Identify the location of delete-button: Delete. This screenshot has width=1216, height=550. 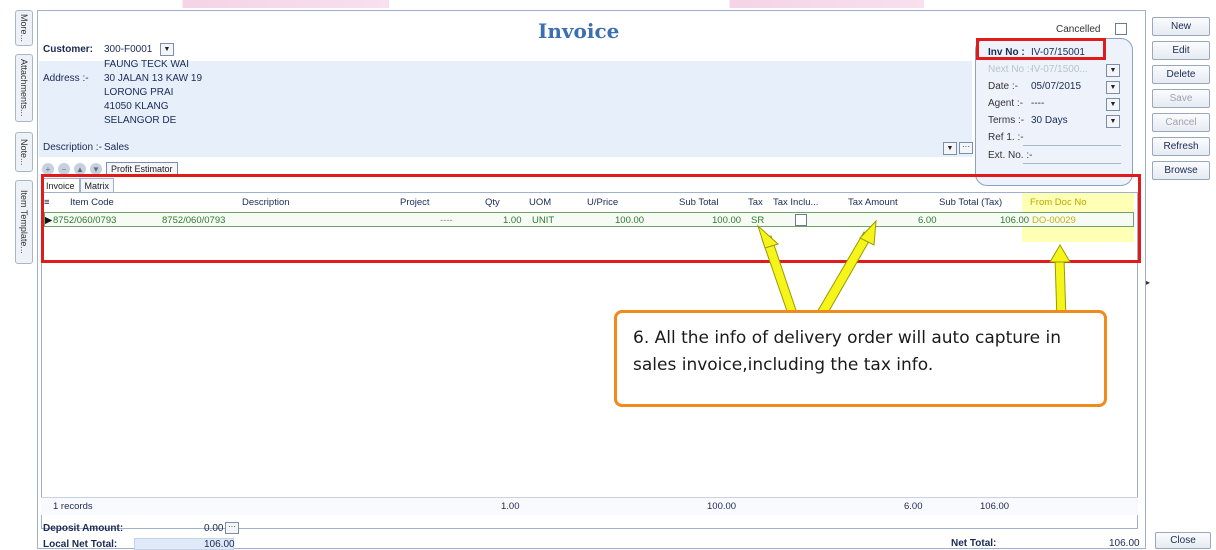
(1181, 74).